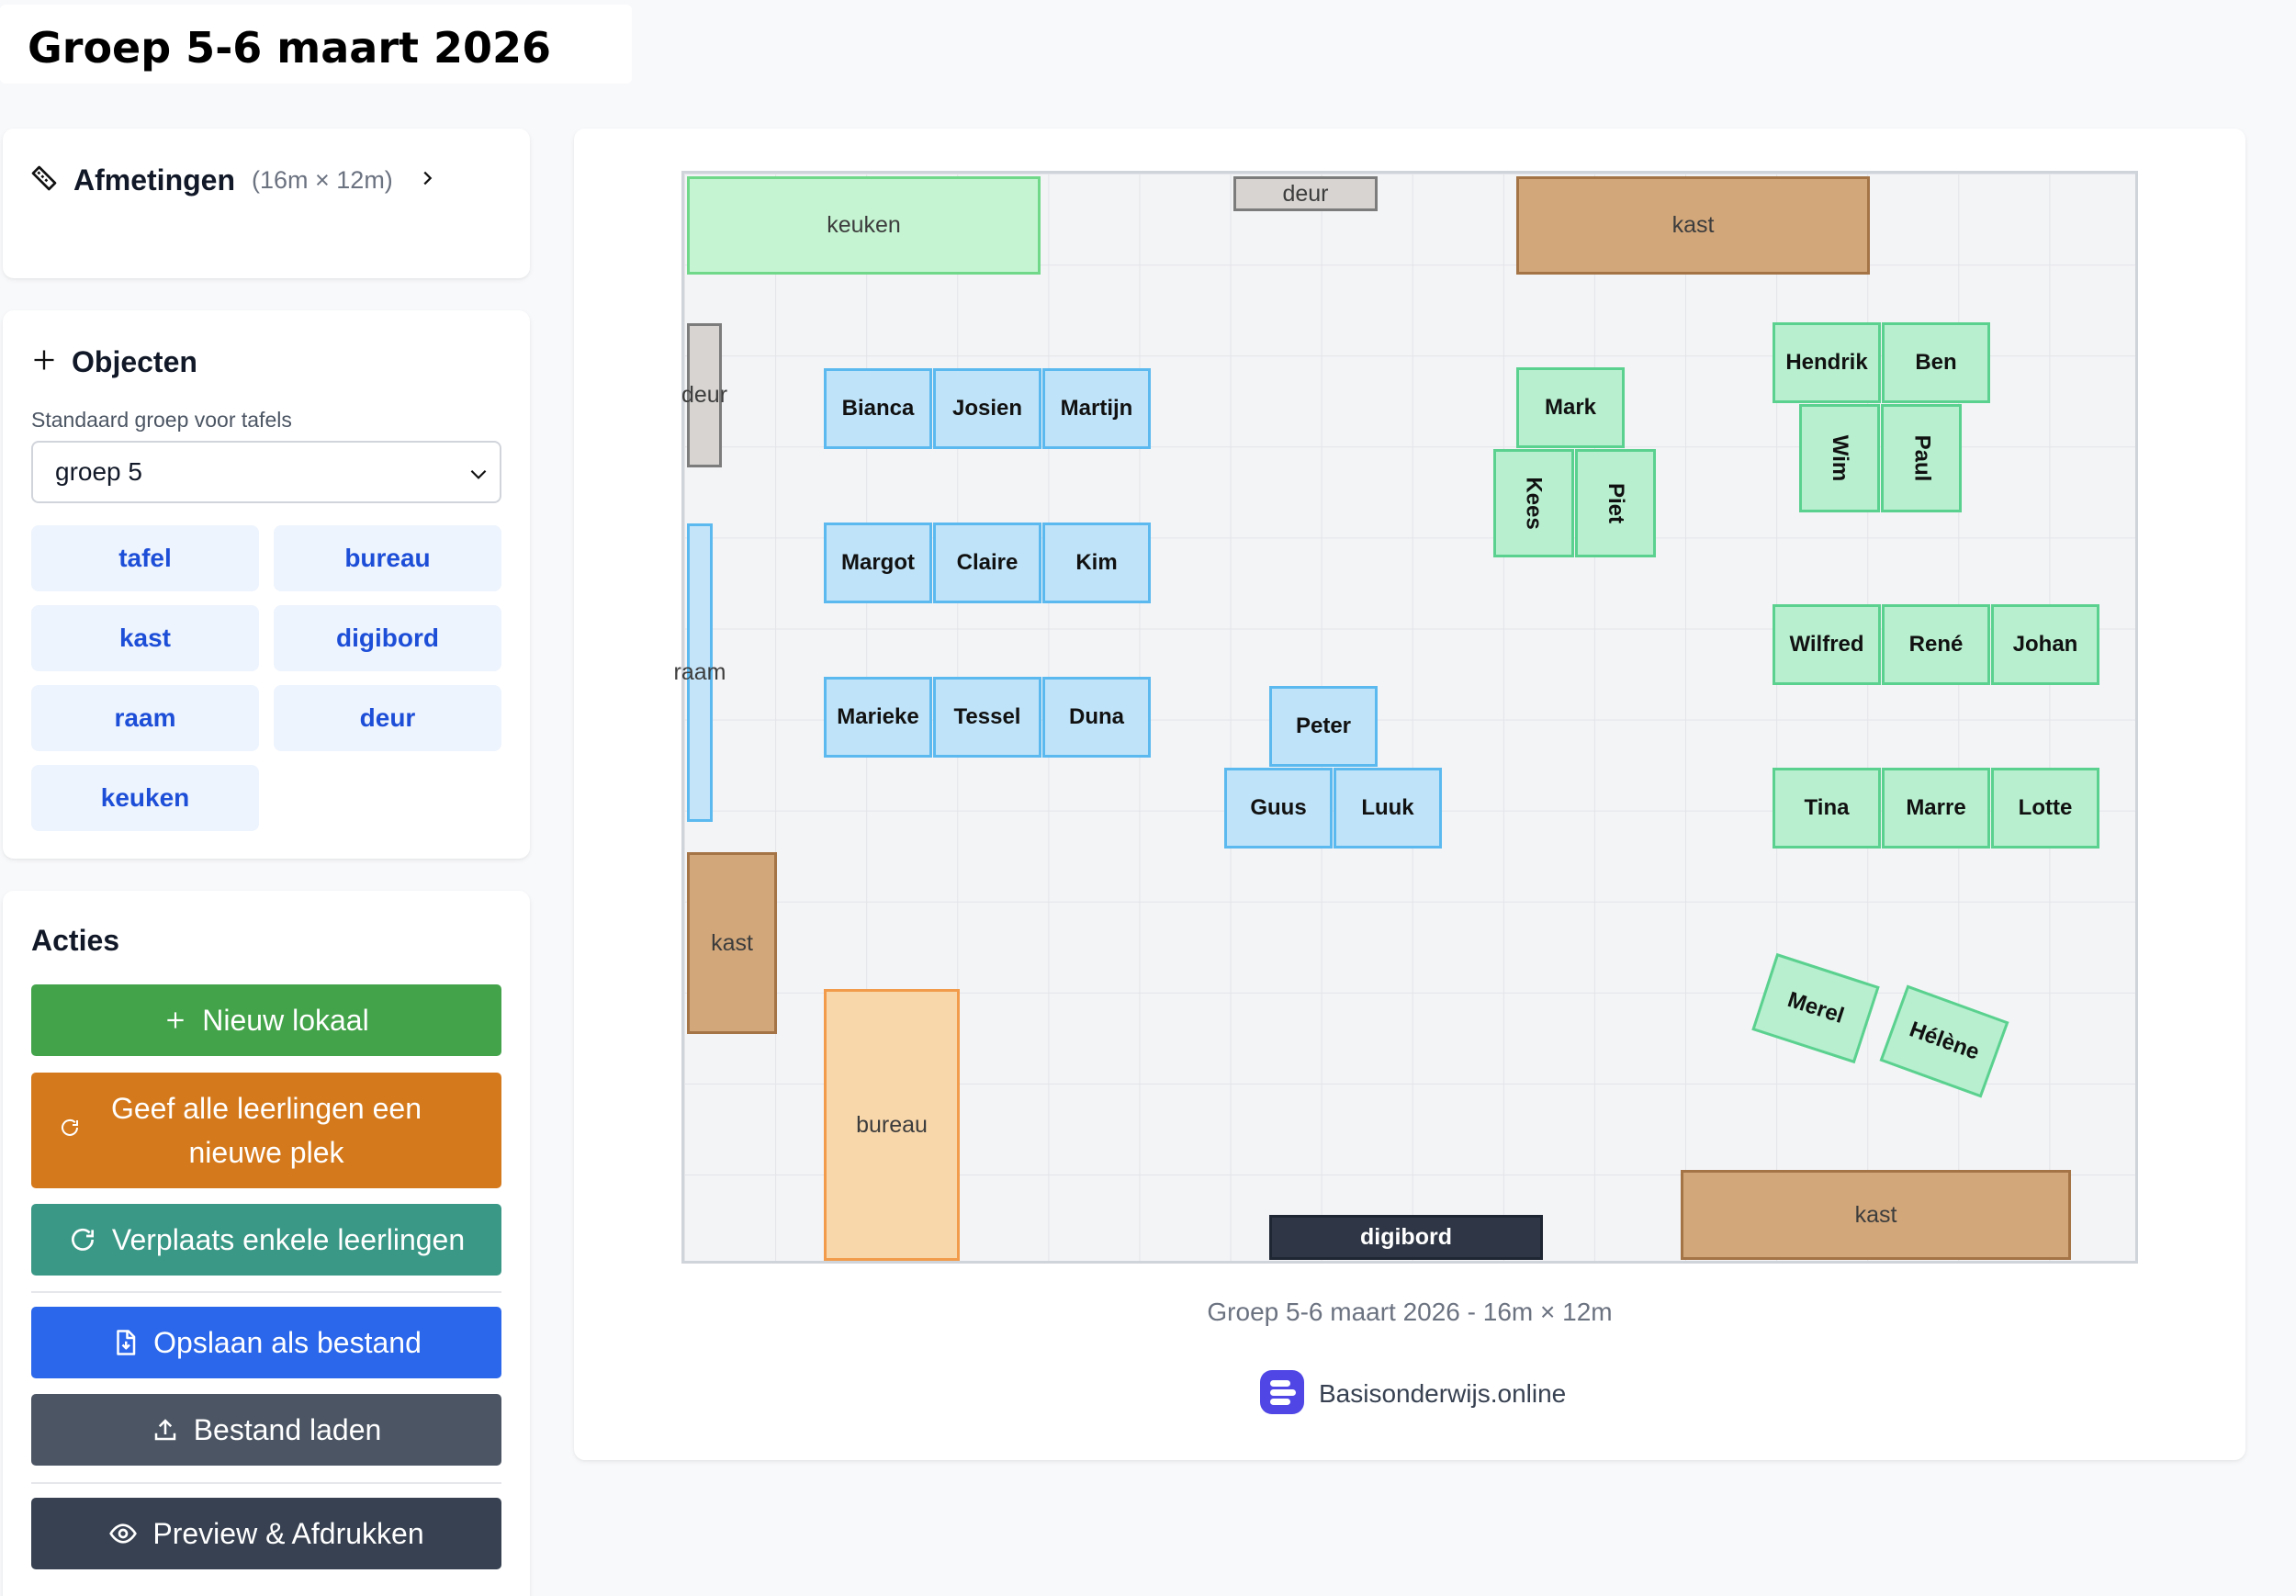 The width and height of the screenshot is (2296, 1596). Describe the element at coordinates (323, 179) in the screenshot. I see `dimensions-value: (16m × 12m)` at that location.